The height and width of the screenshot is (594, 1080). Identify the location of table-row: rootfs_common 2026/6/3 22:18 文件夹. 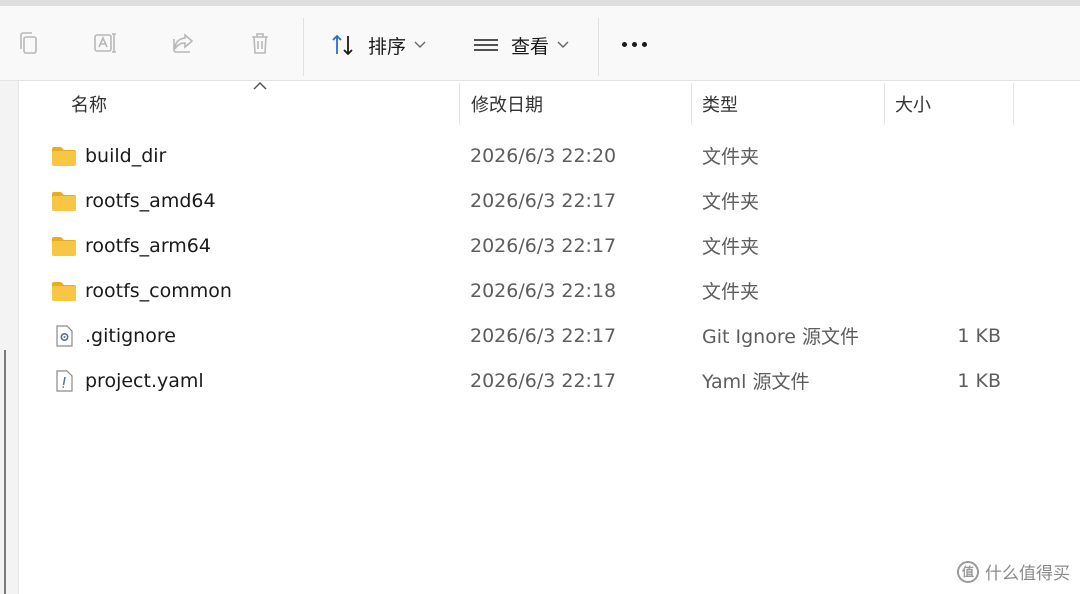
(549, 290).